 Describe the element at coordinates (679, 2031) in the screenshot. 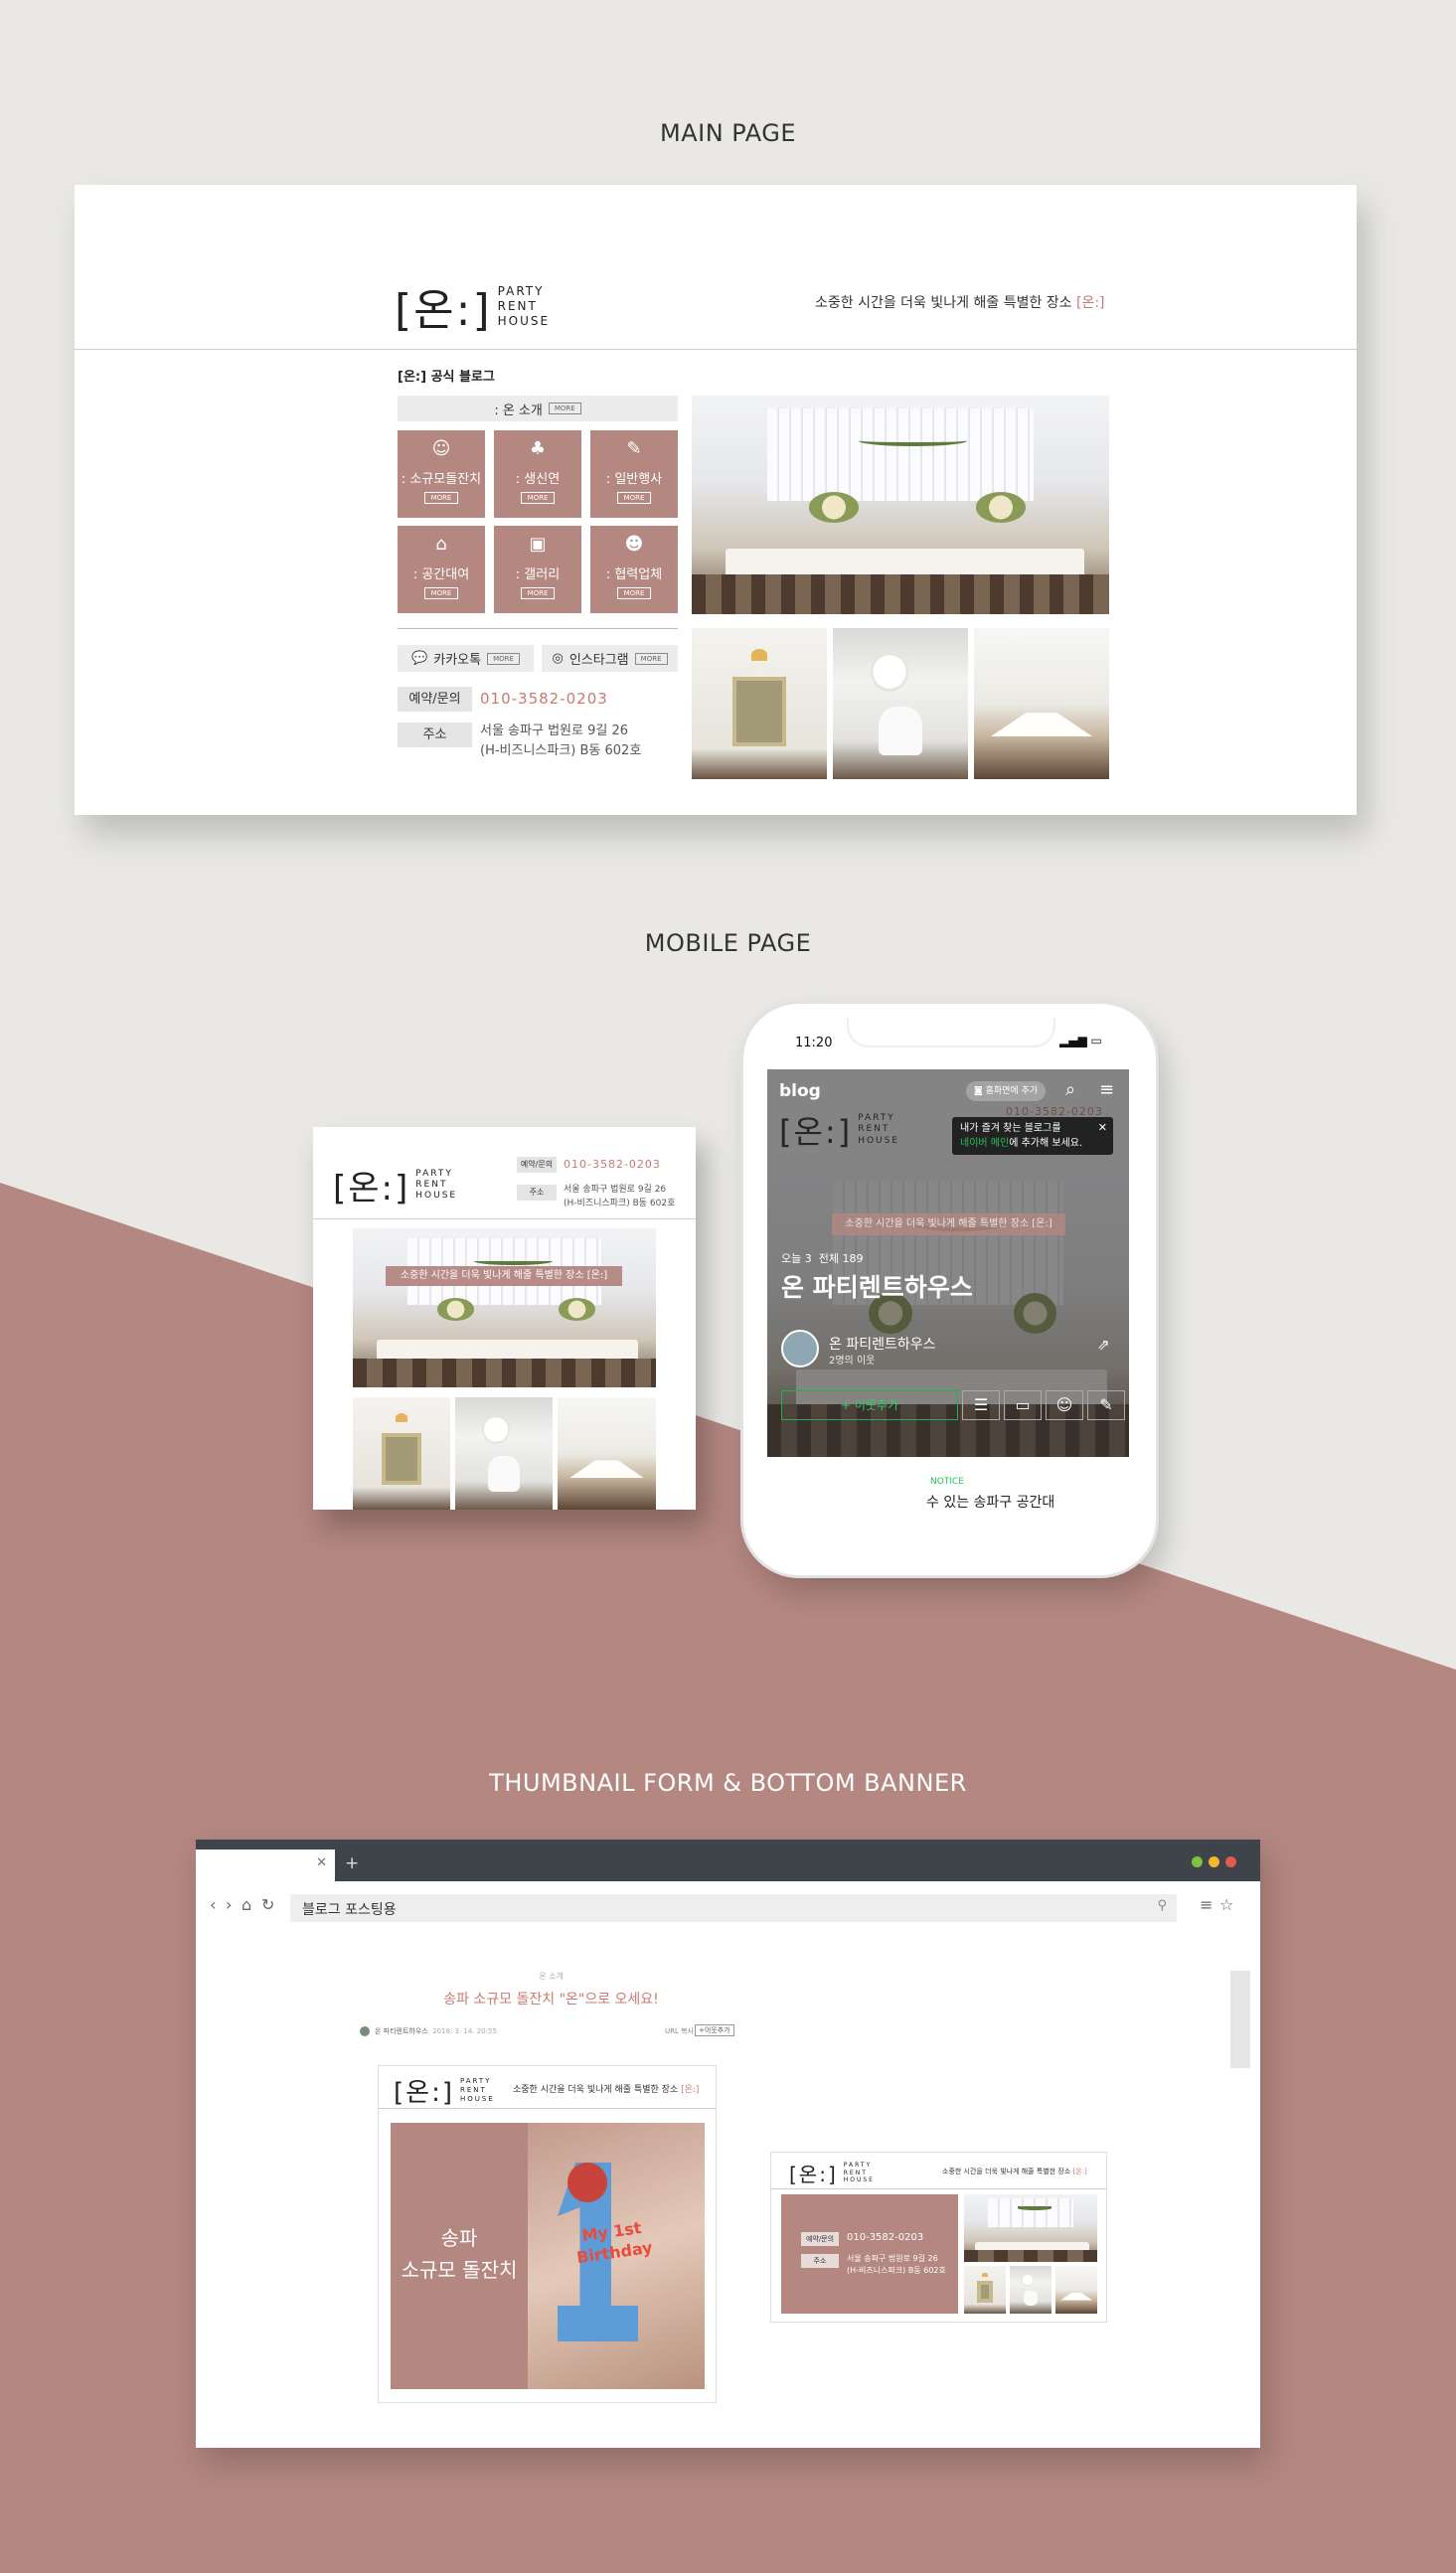

I see `url-copy: URL 복사` at that location.